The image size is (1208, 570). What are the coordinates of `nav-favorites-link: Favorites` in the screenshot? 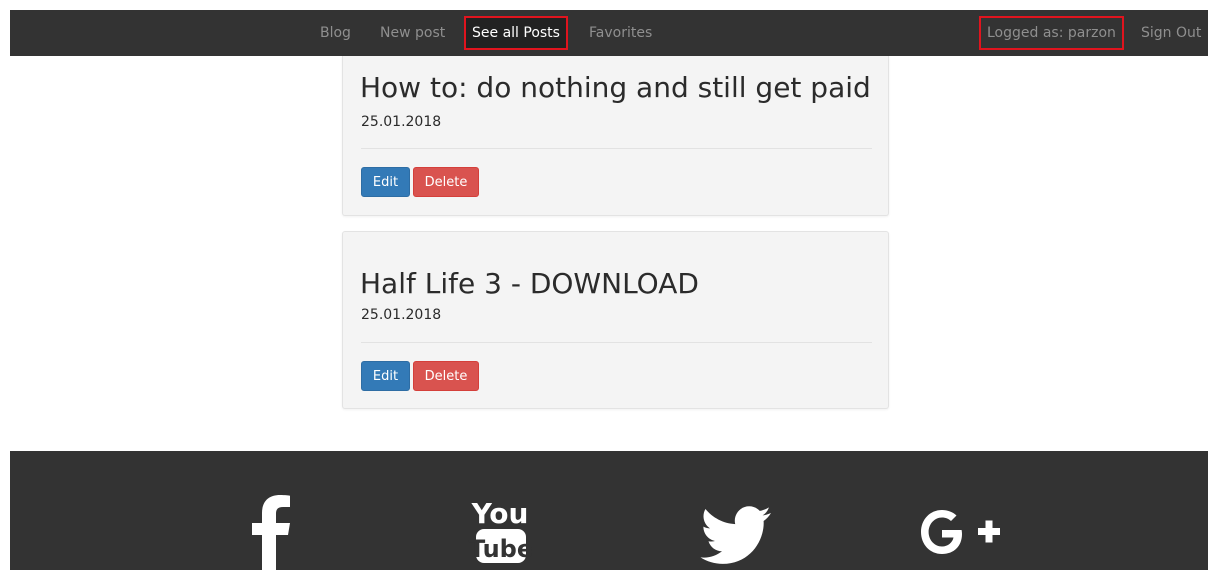 It's located at (620, 33).